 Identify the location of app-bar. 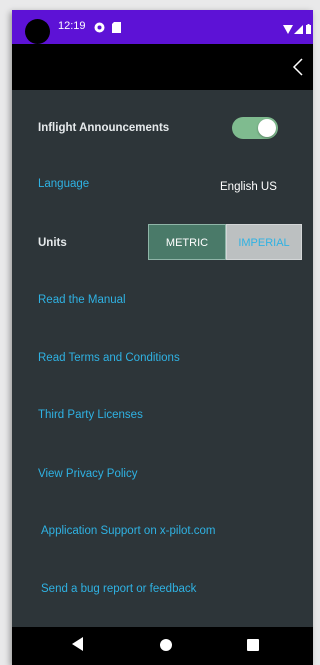
(162, 67).